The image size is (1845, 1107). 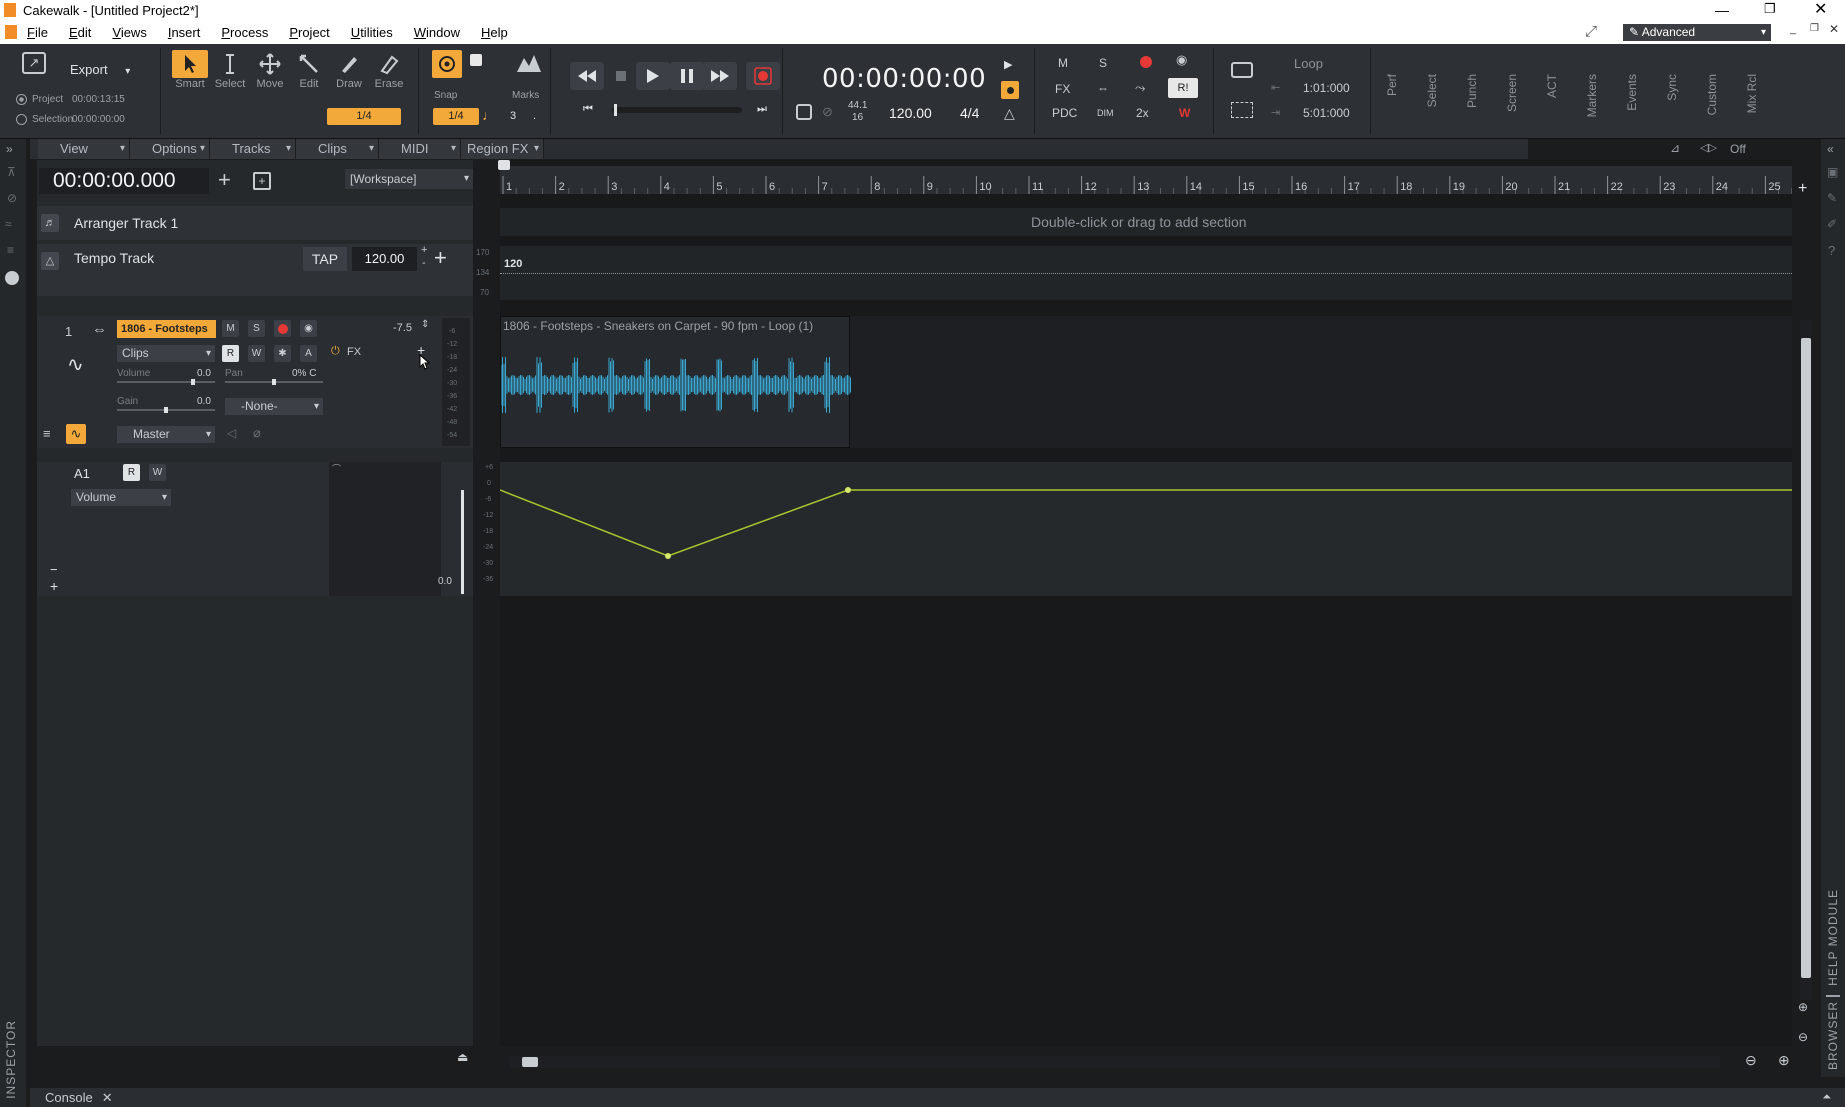 What do you see at coordinates (1784, 1060) in the screenshot?
I see `zoom-in-horizontal-icon: ⊕` at bounding box center [1784, 1060].